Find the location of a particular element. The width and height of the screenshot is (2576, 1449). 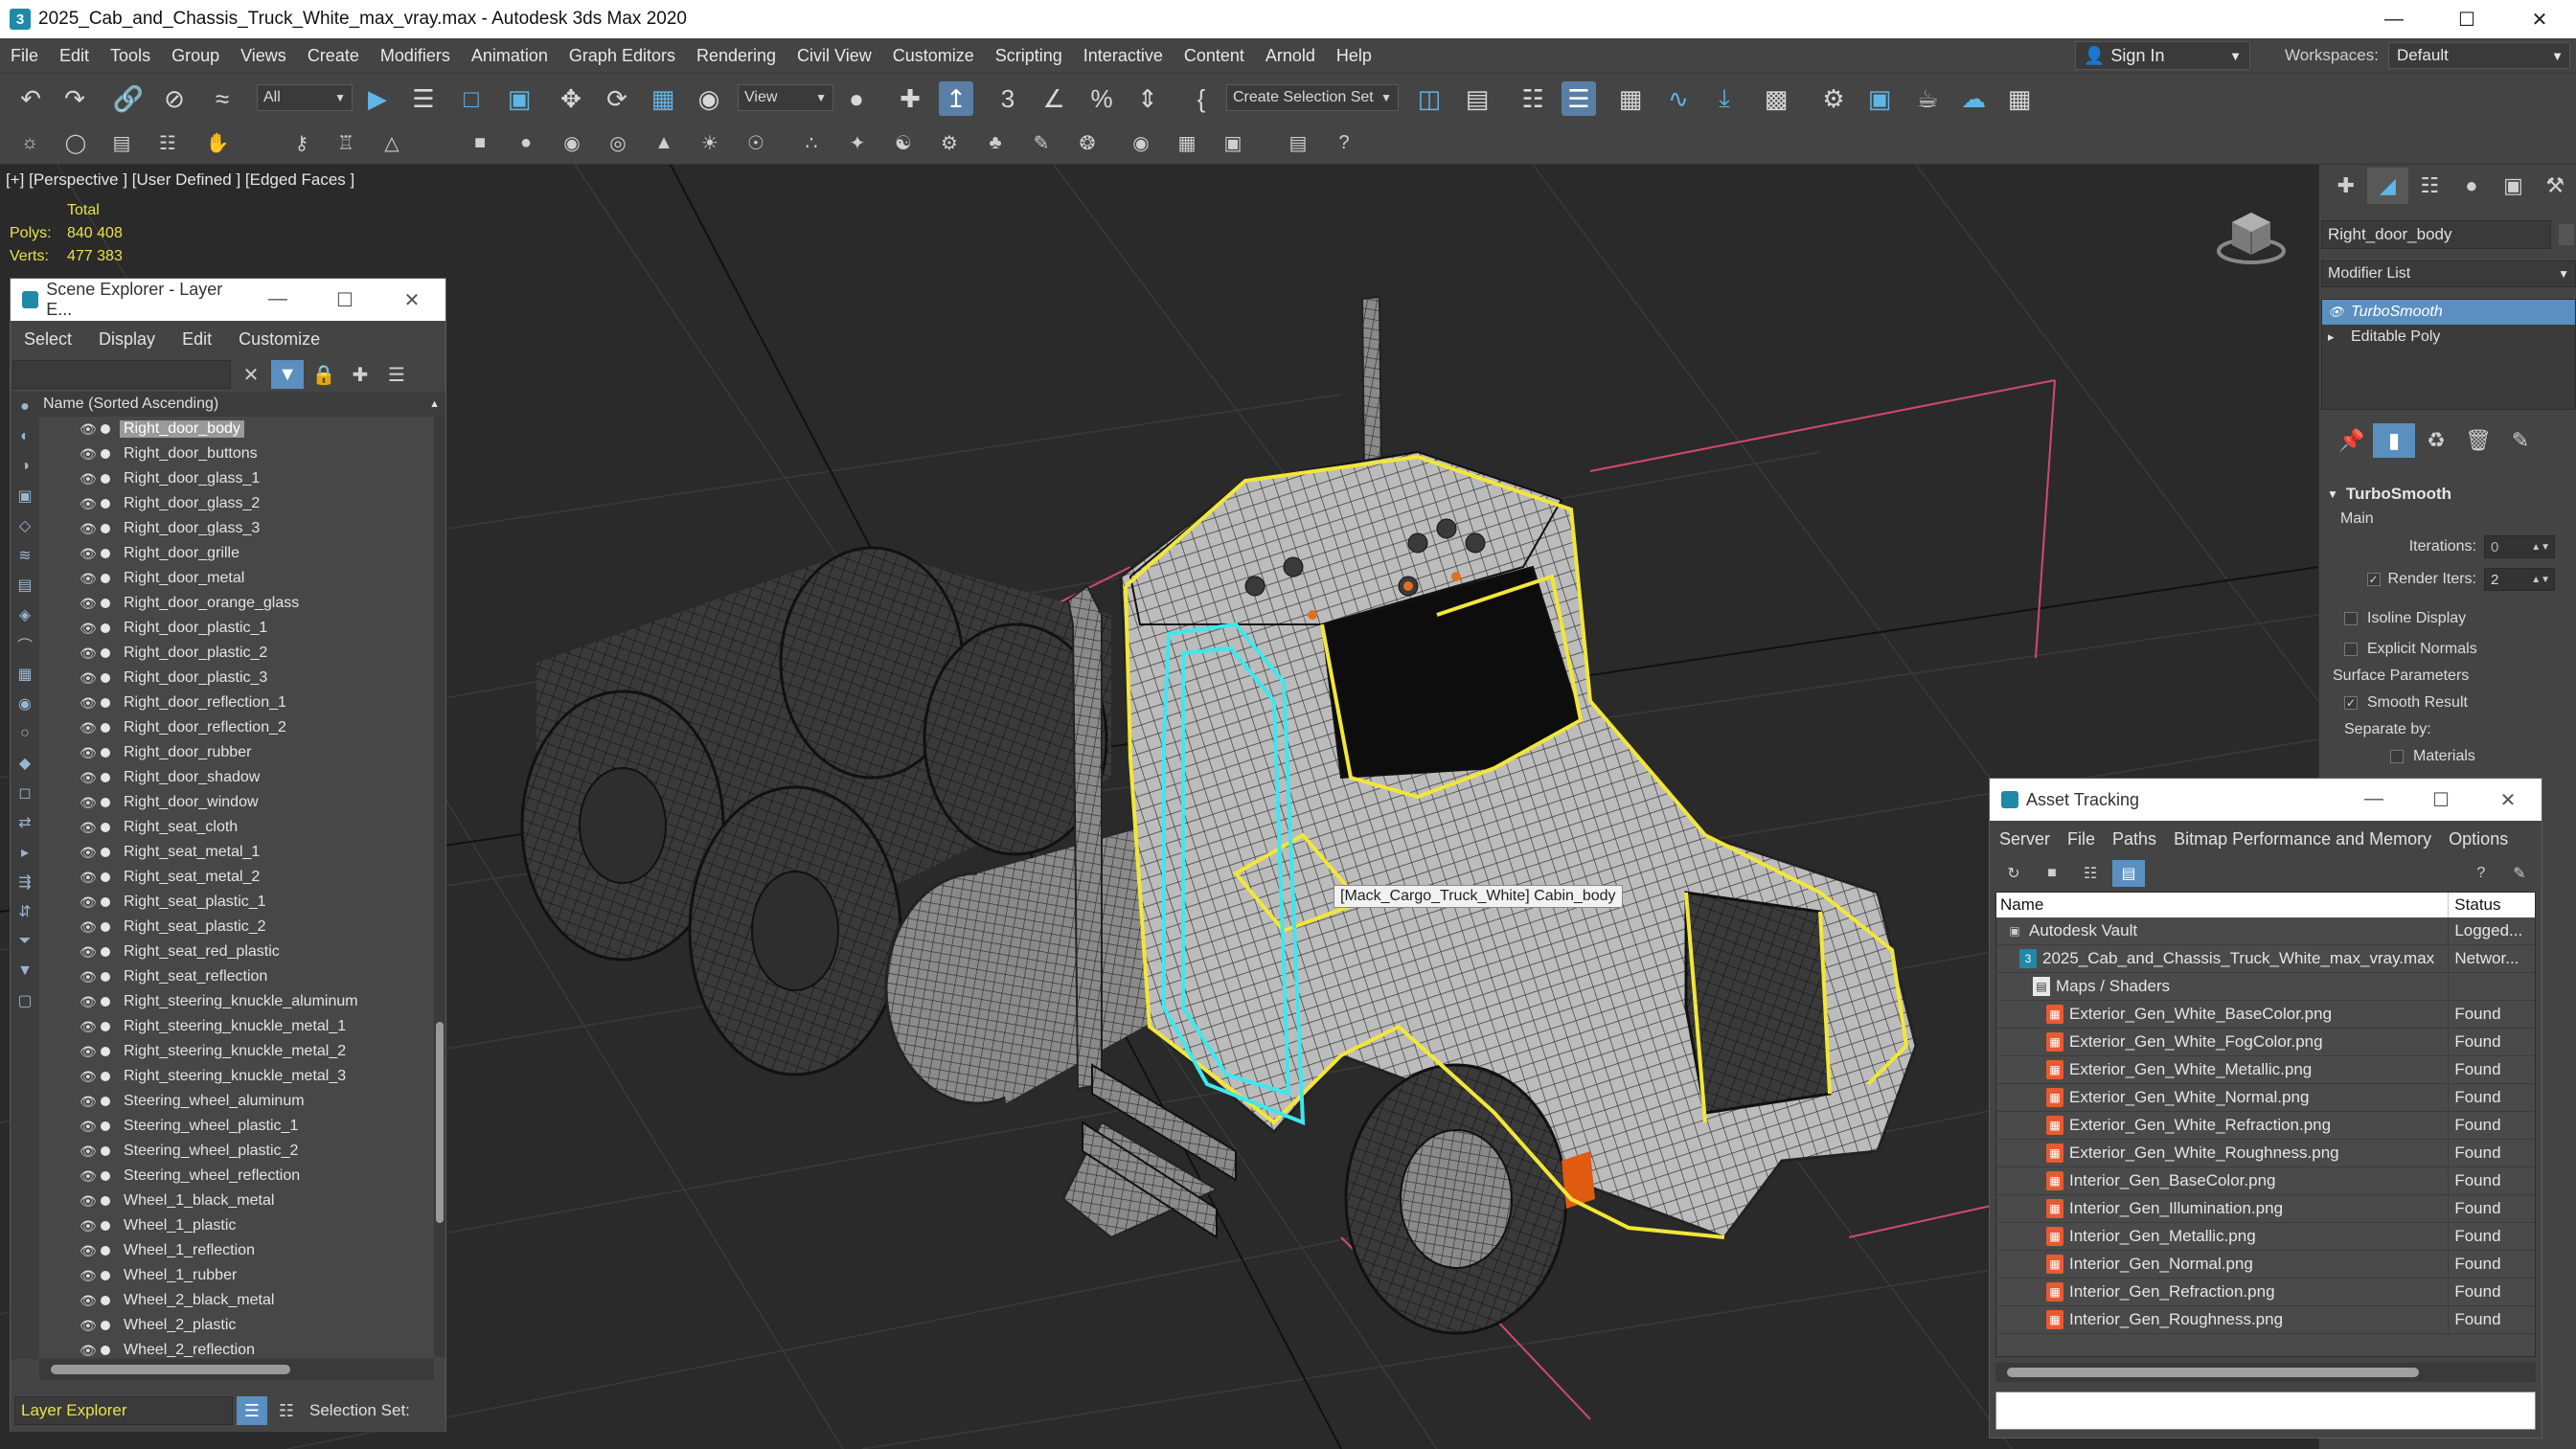

display-children-icon: ▸ is located at coordinates (25, 852).